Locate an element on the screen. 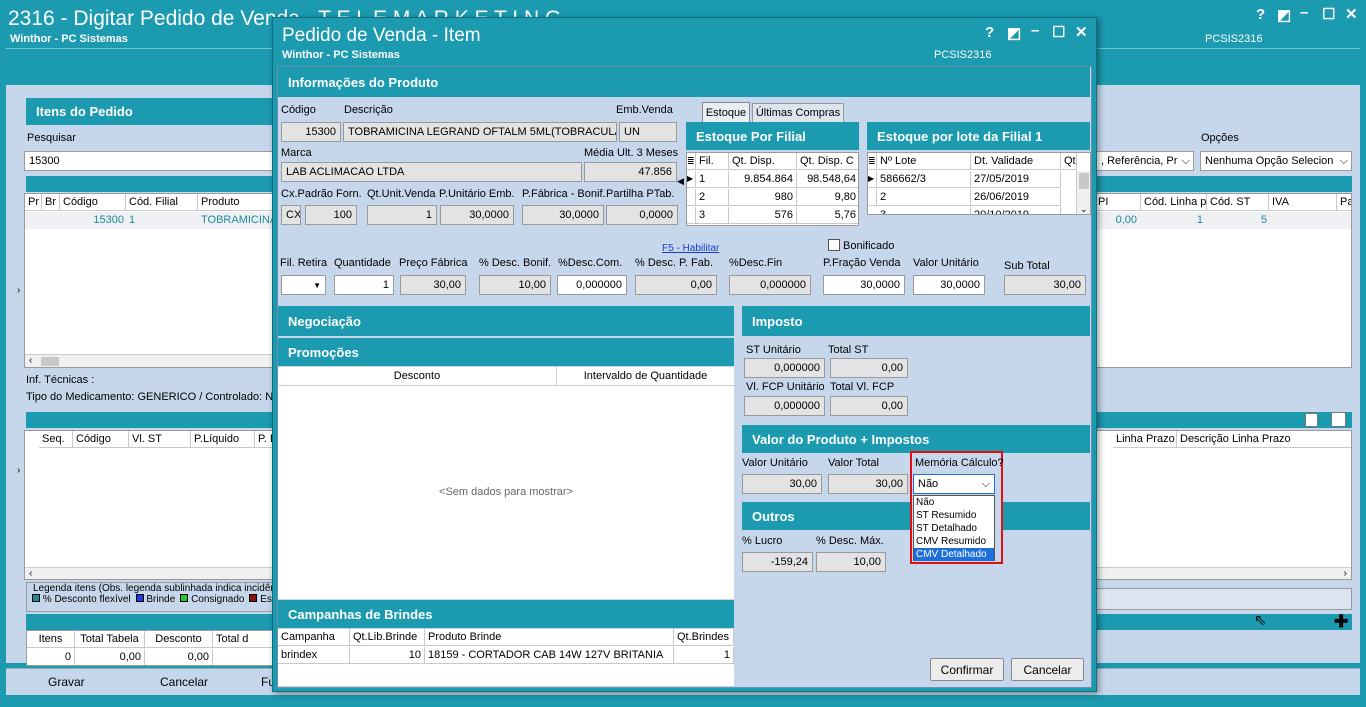 The height and width of the screenshot is (707, 1366). produto-brinde-cell: 18159 - CORTADOR CAB 14W 127V BRITANIA is located at coordinates (549, 655).